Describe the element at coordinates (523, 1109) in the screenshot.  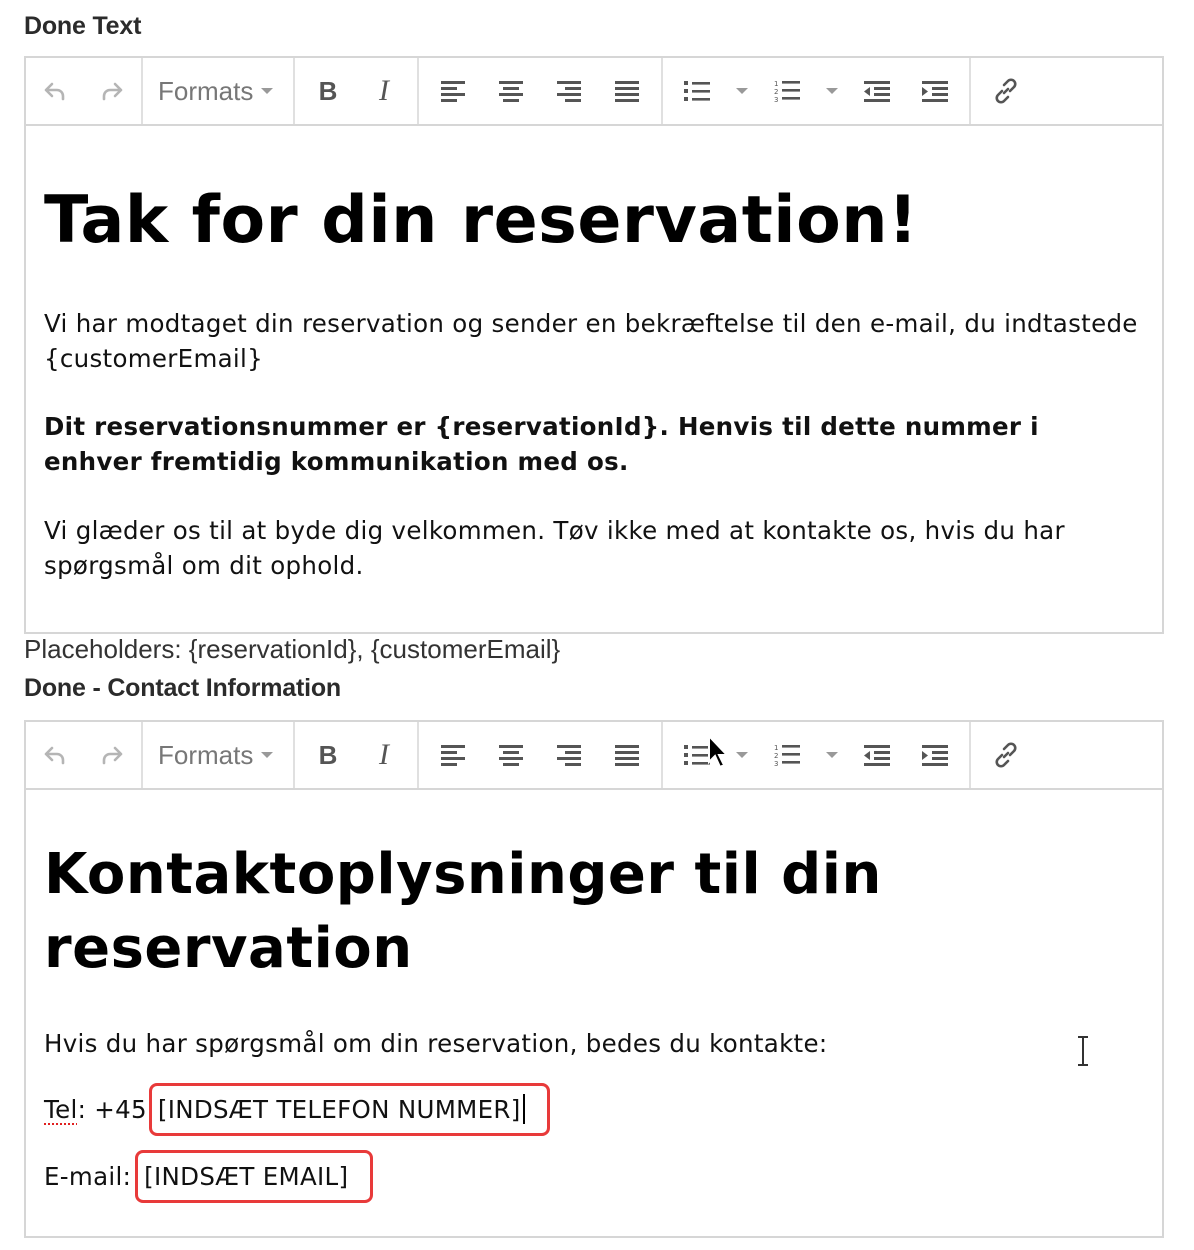
I see `text-cursor` at that location.